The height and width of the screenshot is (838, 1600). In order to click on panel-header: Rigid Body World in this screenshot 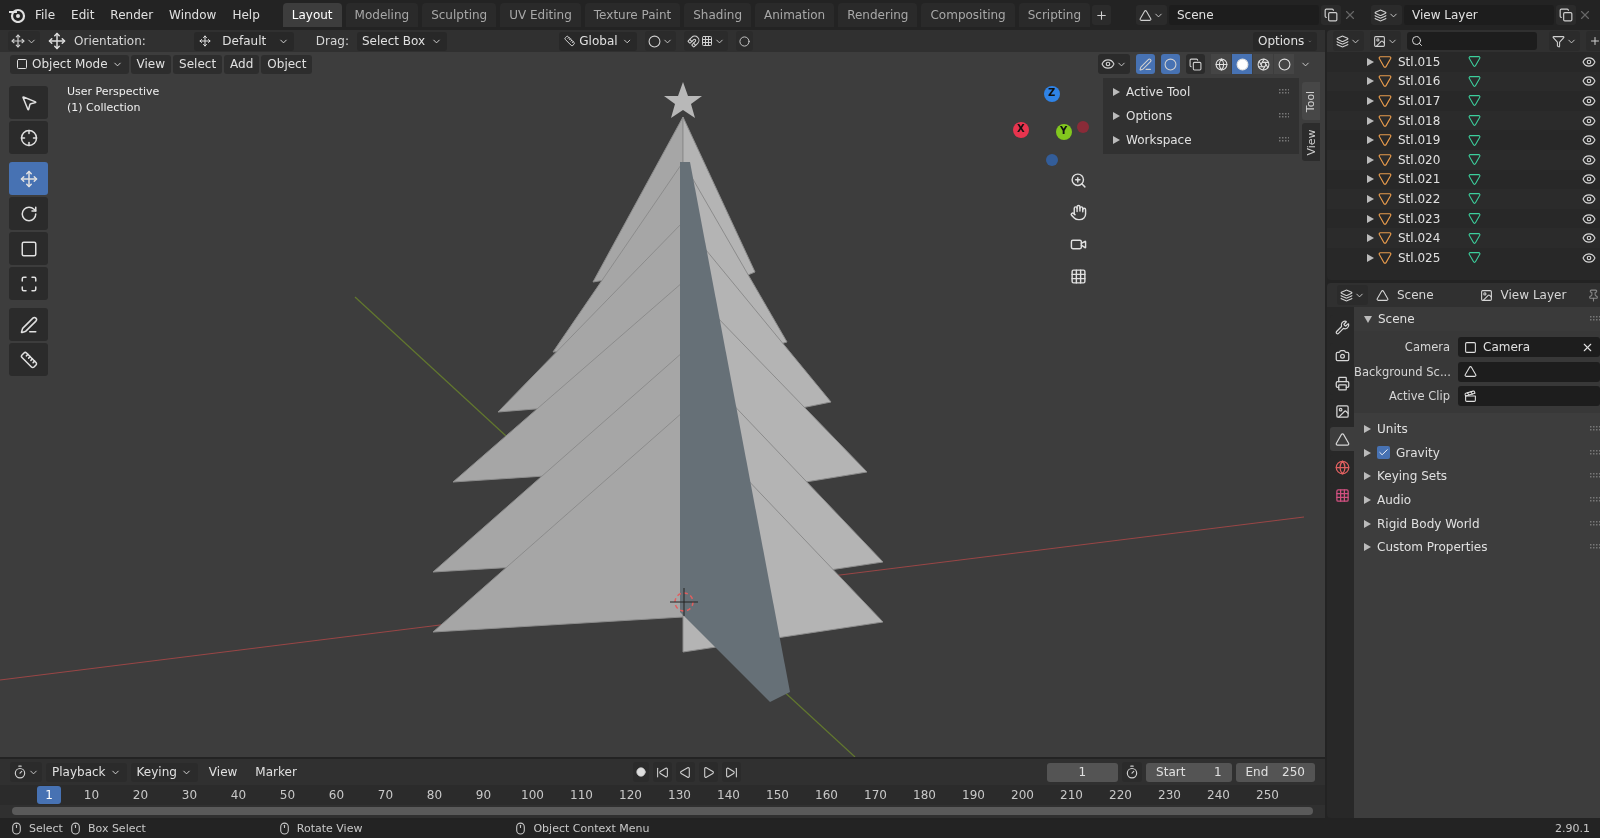, I will do `click(1477, 523)`.